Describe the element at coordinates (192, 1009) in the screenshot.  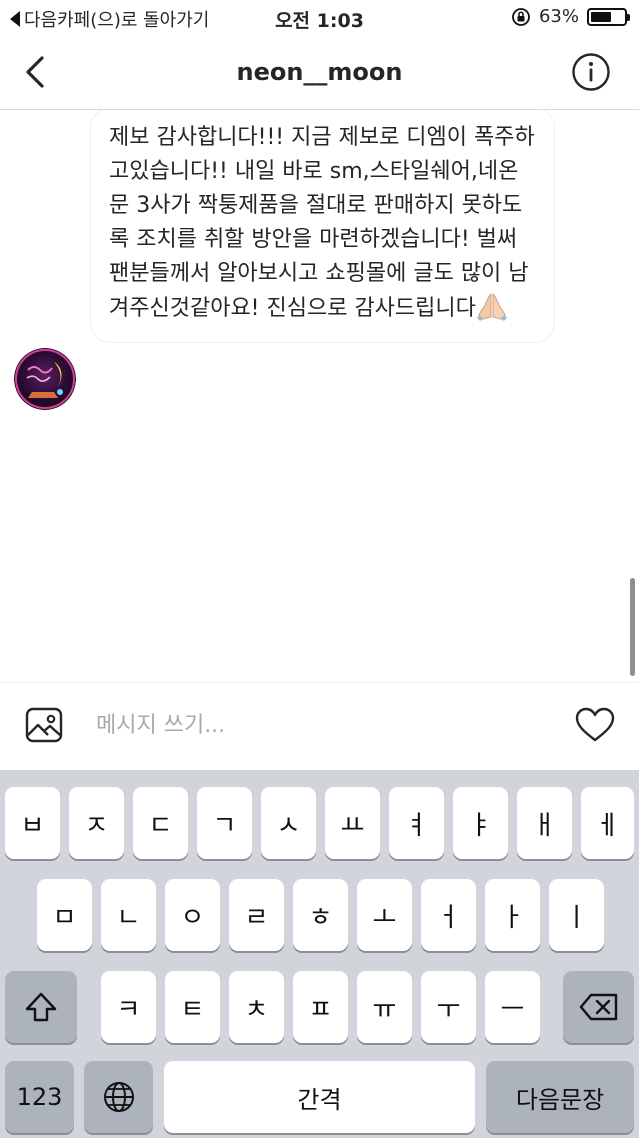
I see `key-label: ㅌ` at that location.